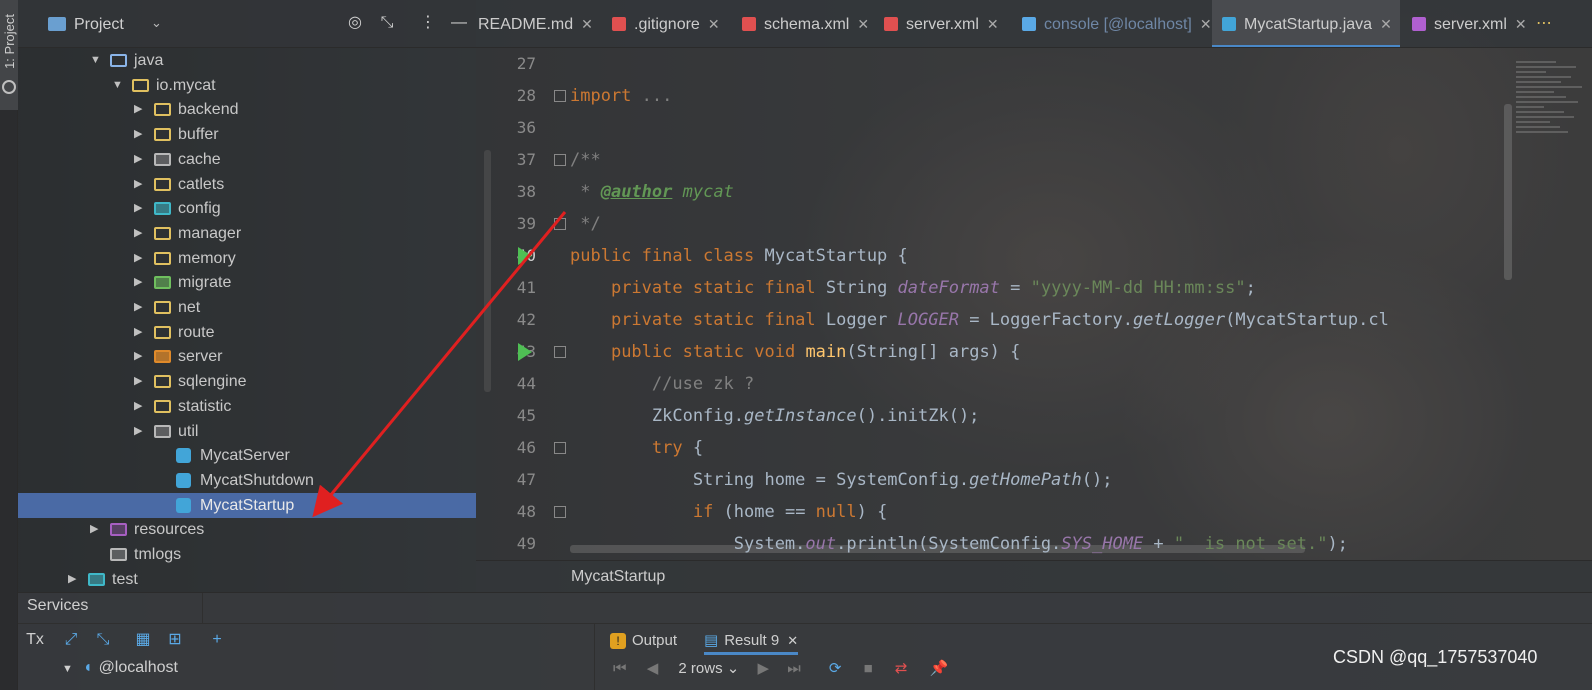 The height and width of the screenshot is (690, 1592). I want to click on tree-item-backend: ▶ backend, so click(247, 109).